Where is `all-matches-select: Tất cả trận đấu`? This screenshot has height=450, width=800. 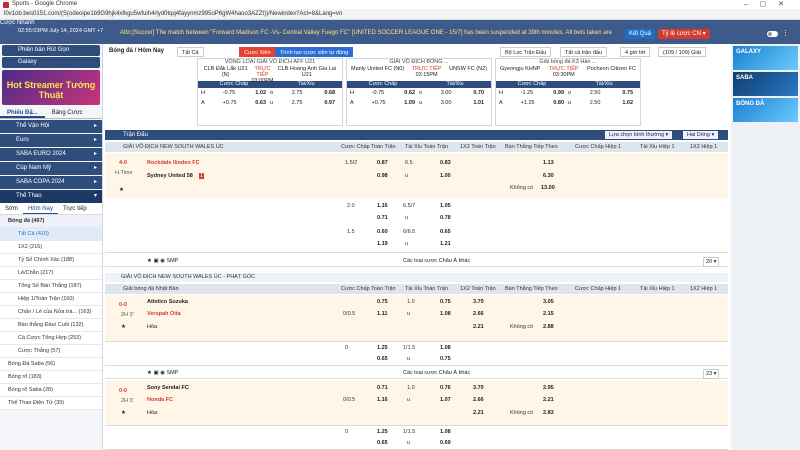
all-matches-select: Tất cả trận đấu is located at coordinates (583, 52).